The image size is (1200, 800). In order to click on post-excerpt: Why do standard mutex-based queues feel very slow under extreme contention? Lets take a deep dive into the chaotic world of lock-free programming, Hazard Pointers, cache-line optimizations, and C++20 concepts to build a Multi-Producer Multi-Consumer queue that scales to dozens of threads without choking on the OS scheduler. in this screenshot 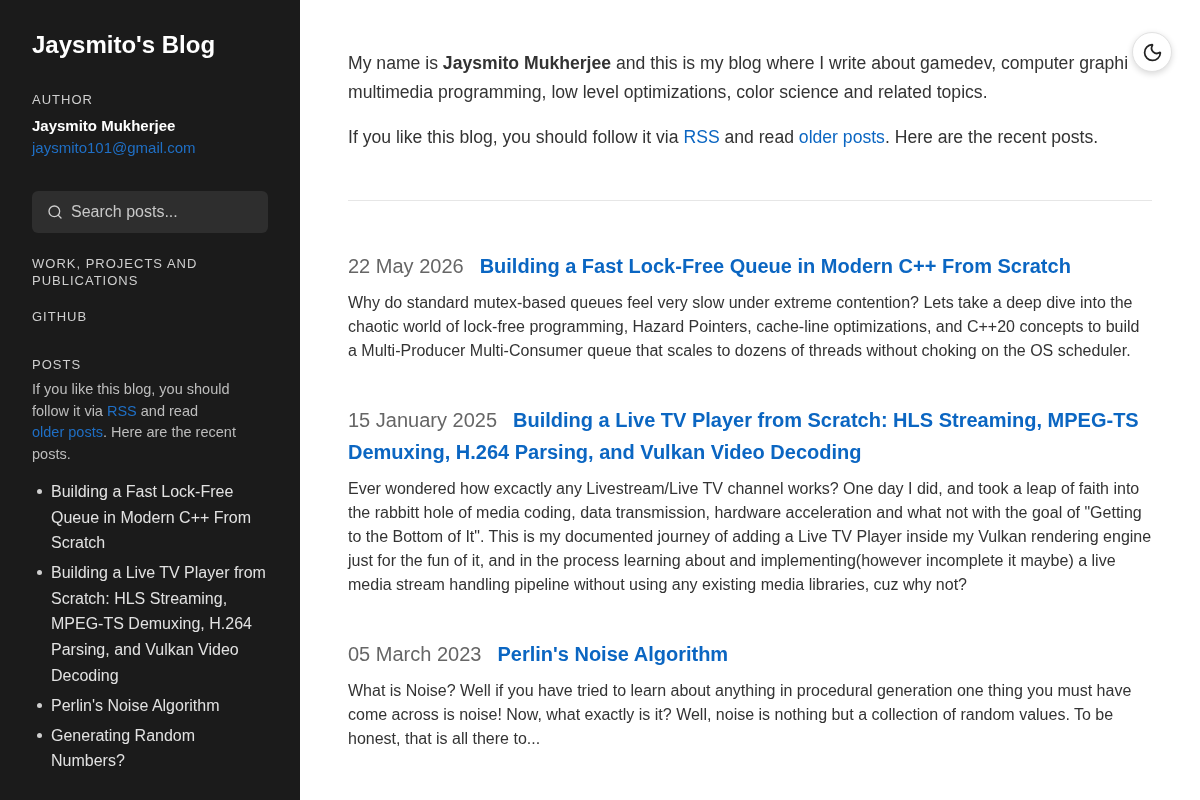, I will do `click(744, 327)`.